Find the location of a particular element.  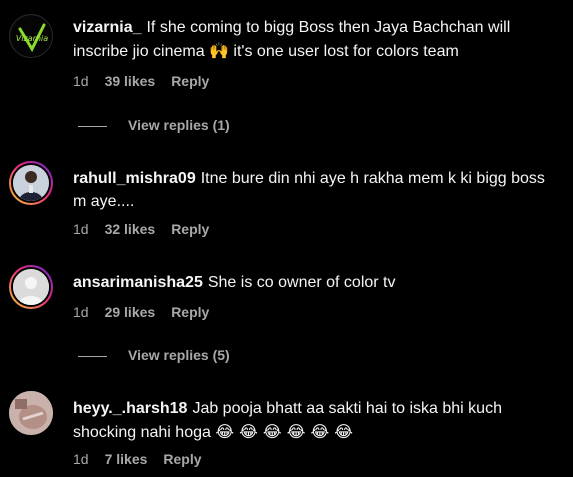

comment-likes: 32 likes is located at coordinates (130, 229).